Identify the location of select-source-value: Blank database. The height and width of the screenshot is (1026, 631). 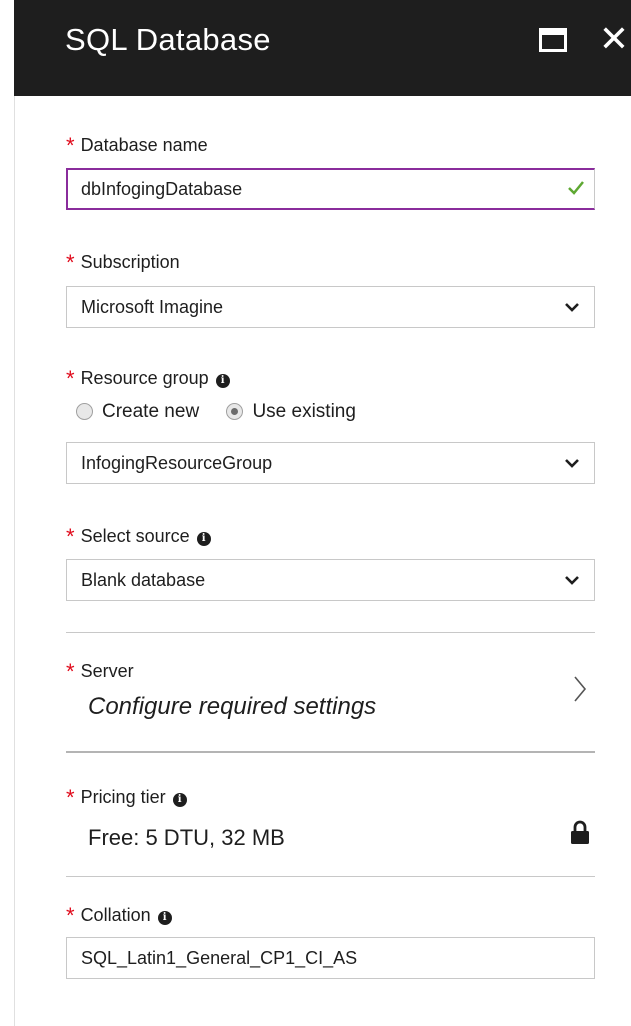
(143, 580).